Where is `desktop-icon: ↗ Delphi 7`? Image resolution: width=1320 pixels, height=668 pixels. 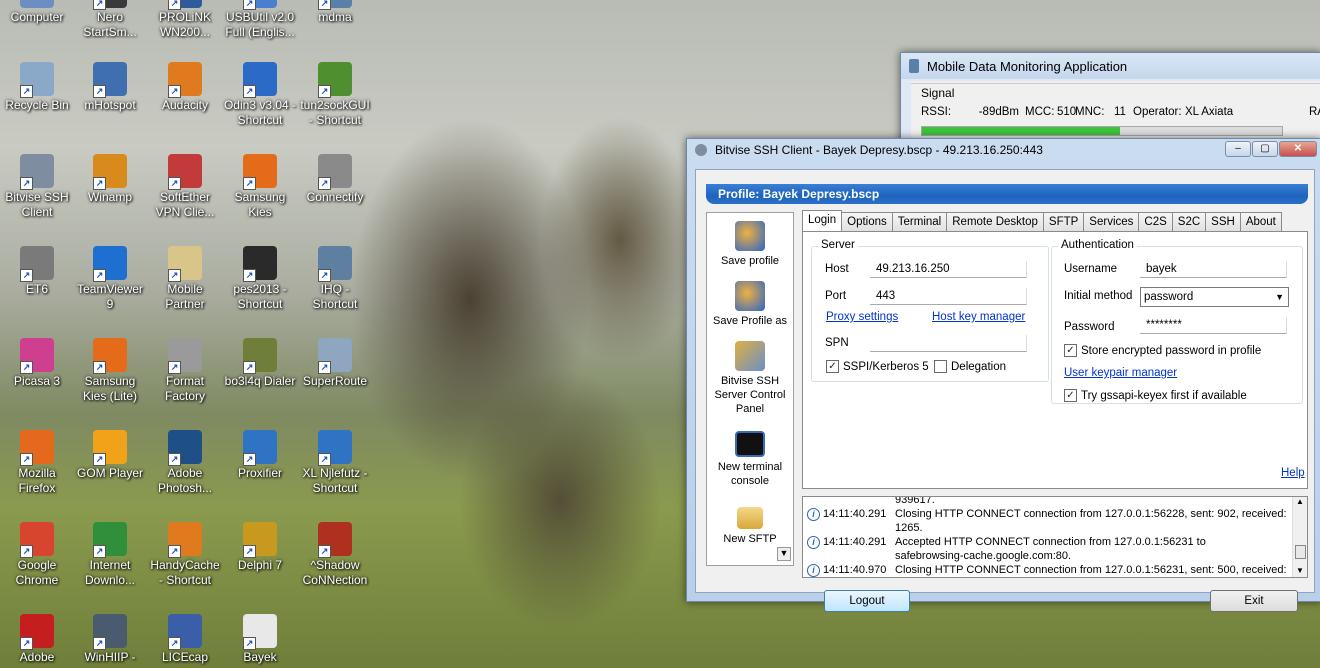
desktop-icon: ↗ Delphi 7 is located at coordinates (260, 547).